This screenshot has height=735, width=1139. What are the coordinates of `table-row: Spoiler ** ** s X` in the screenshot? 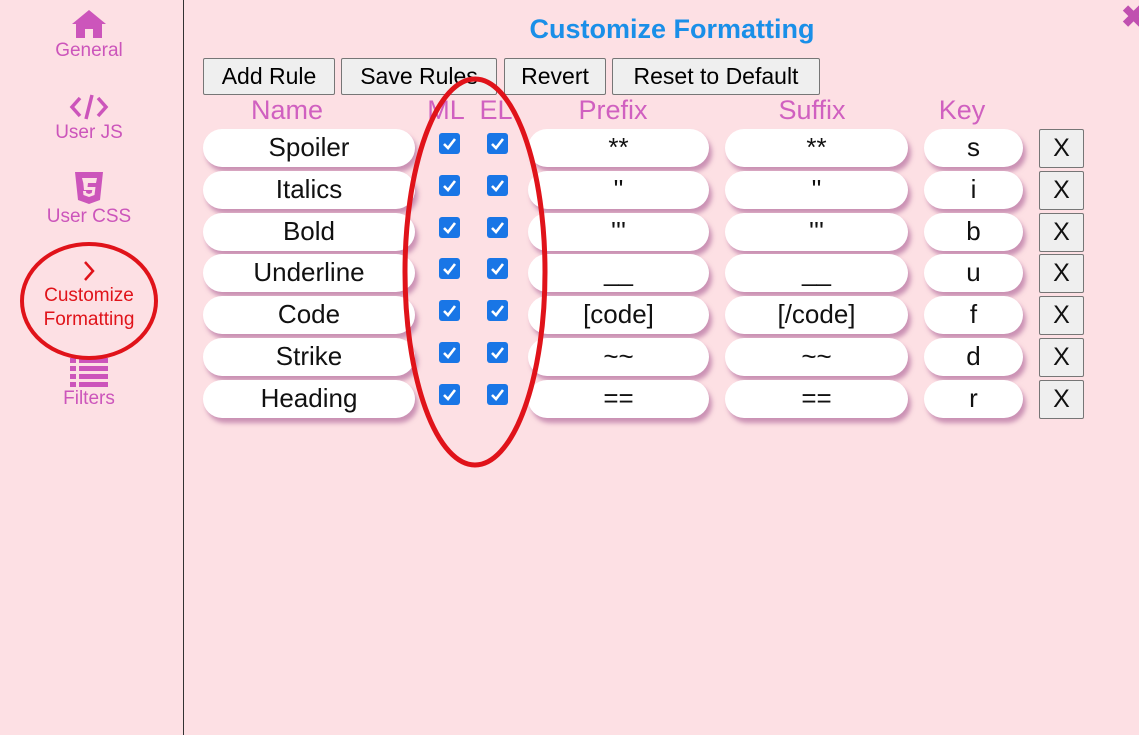 It's located at (569, 148).